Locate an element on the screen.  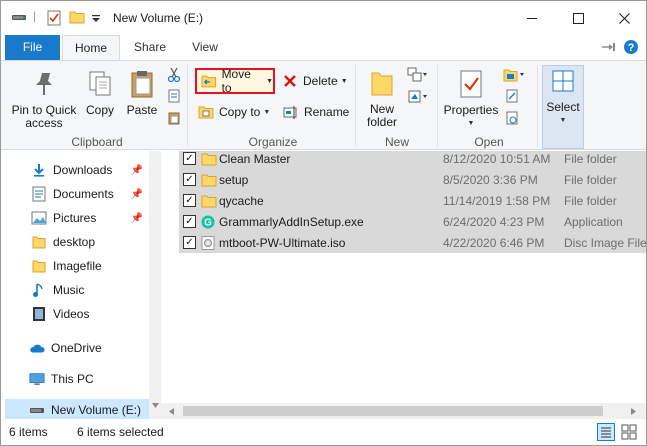
large-icons-view-icon is located at coordinates (629, 433).